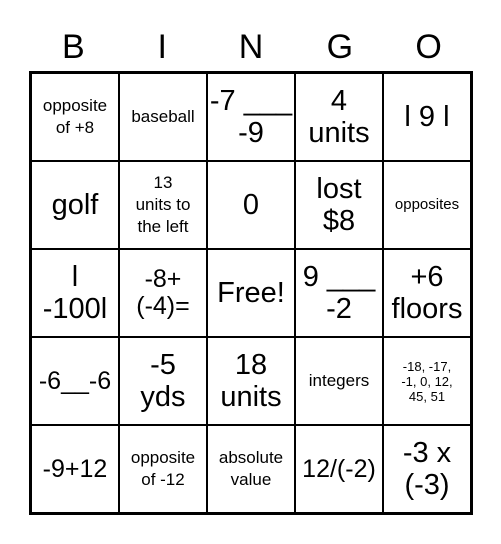 This screenshot has height=544, width=501. What do you see at coordinates (162, 47) in the screenshot?
I see `header-letter-i: I` at bounding box center [162, 47].